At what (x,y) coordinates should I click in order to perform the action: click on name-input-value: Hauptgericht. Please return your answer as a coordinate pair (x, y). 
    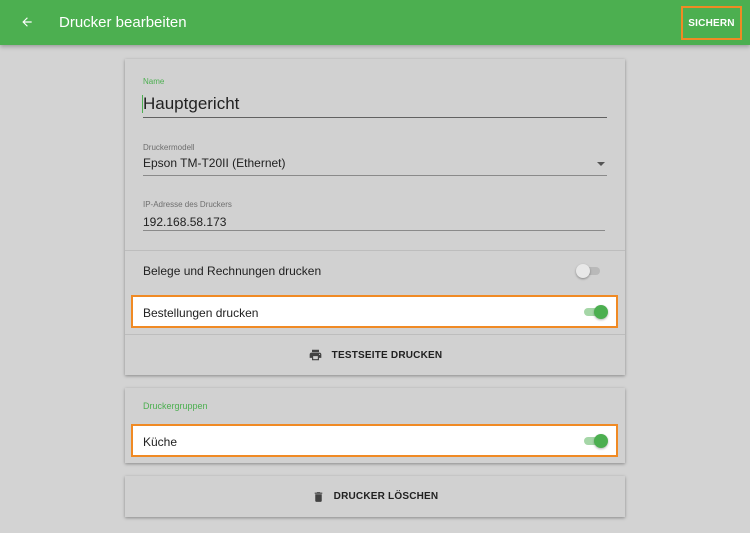
    Looking at the image, I should click on (191, 103).